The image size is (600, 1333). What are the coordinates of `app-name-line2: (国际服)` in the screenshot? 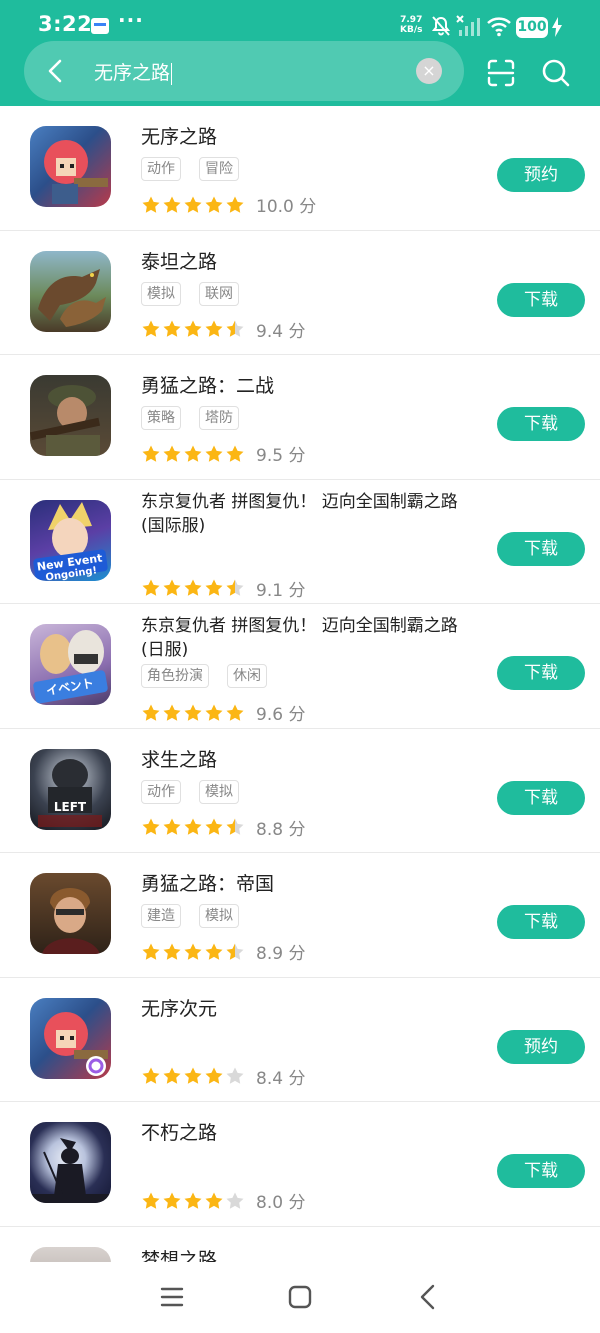 It's located at (173, 525).